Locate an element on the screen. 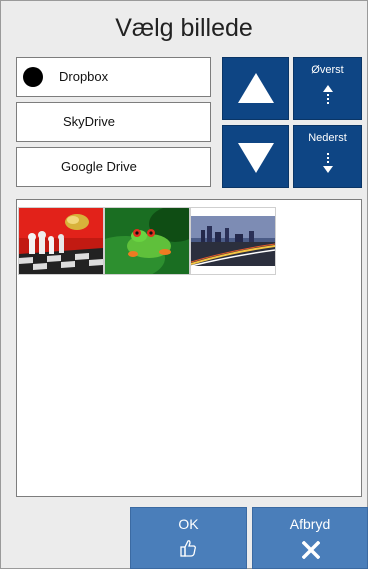  thumbnail-frog is located at coordinates (147, 241).